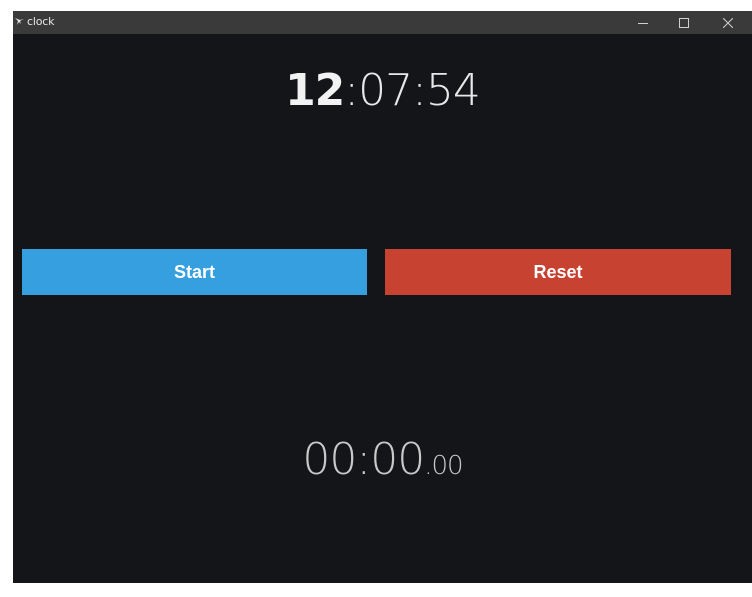 The height and width of the screenshot is (597, 752). I want to click on reset-button: Reset, so click(558, 272).